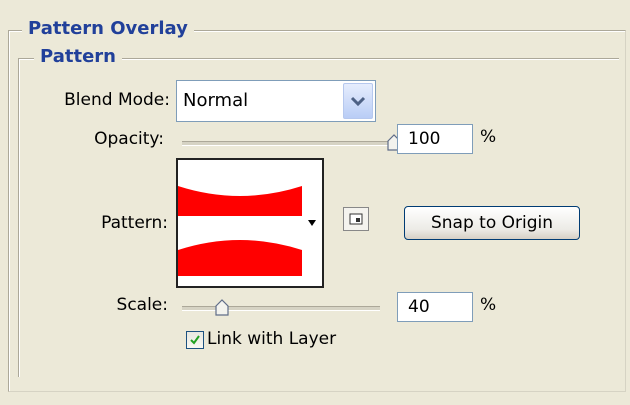 This screenshot has width=630, height=405. Describe the element at coordinates (108, 29) in the screenshot. I see `pattern-overlay-title: Pattern Overlay` at that location.